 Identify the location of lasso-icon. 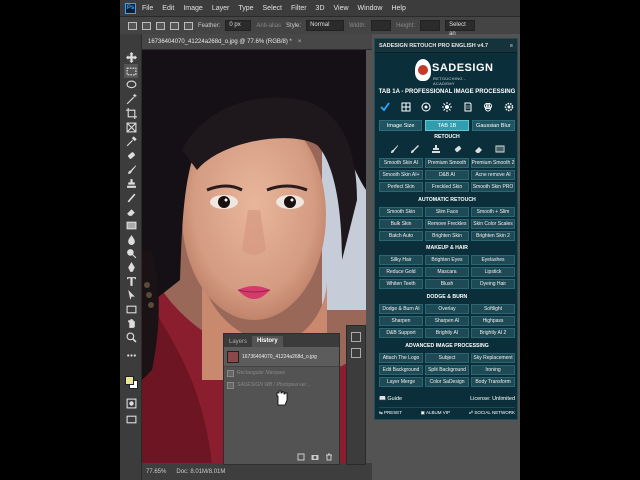
(131, 85).